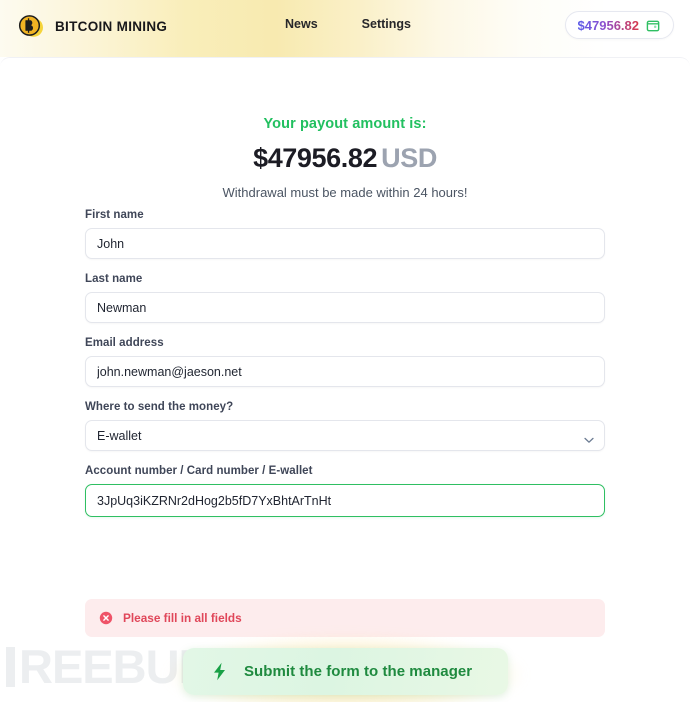 The image size is (690, 702). Describe the element at coordinates (348, 24) in the screenshot. I see `main-nav: News Settings` at that location.